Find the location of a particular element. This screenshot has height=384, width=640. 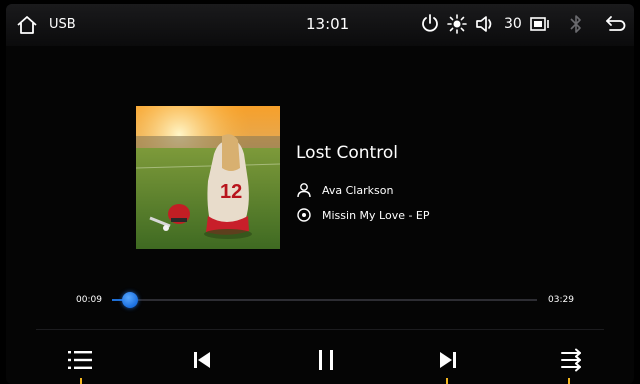

next-button is located at coordinates (448, 360).